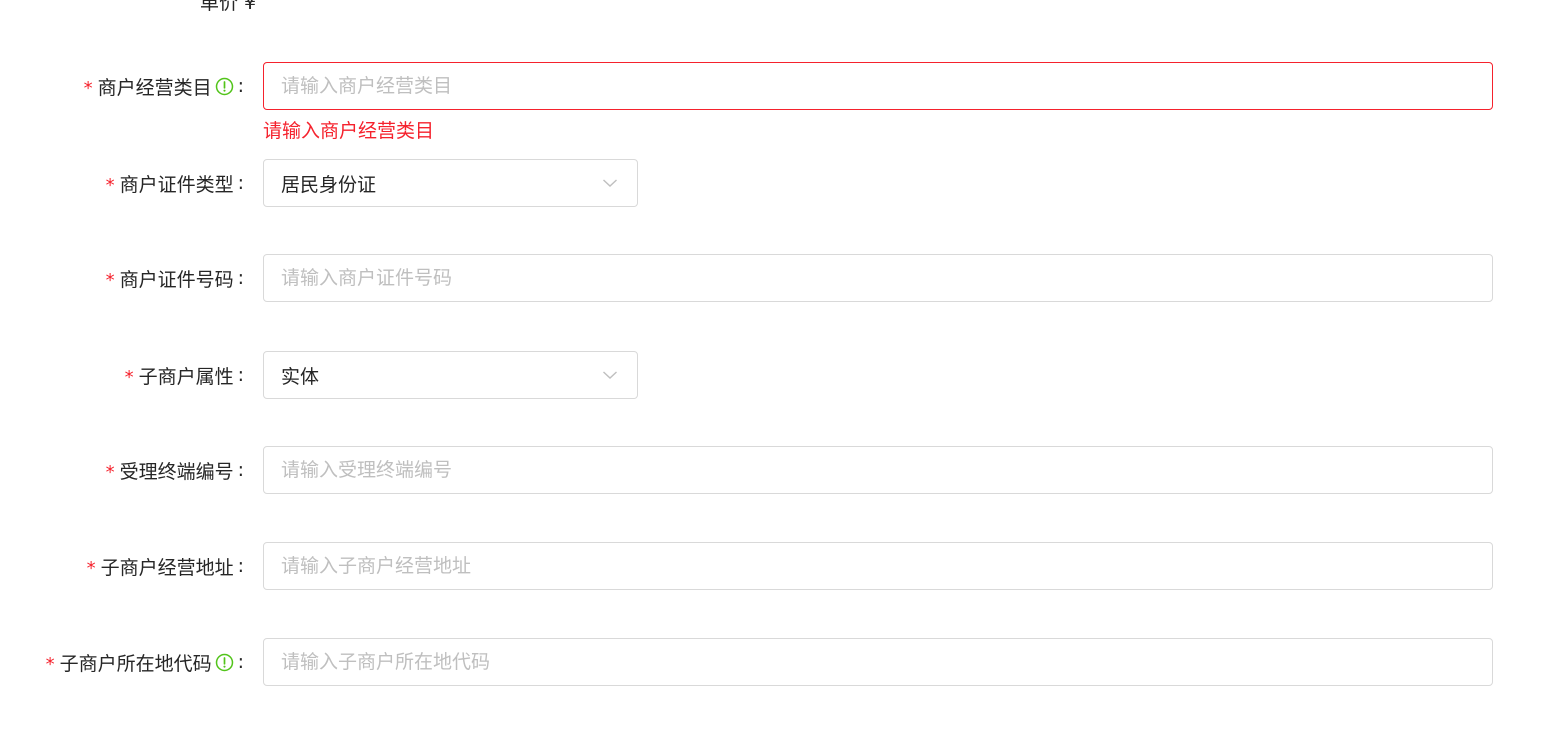 The image size is (1563, 729). I want to click on form-row-id-number: * 商户证件号码 :, so click(781, 278).